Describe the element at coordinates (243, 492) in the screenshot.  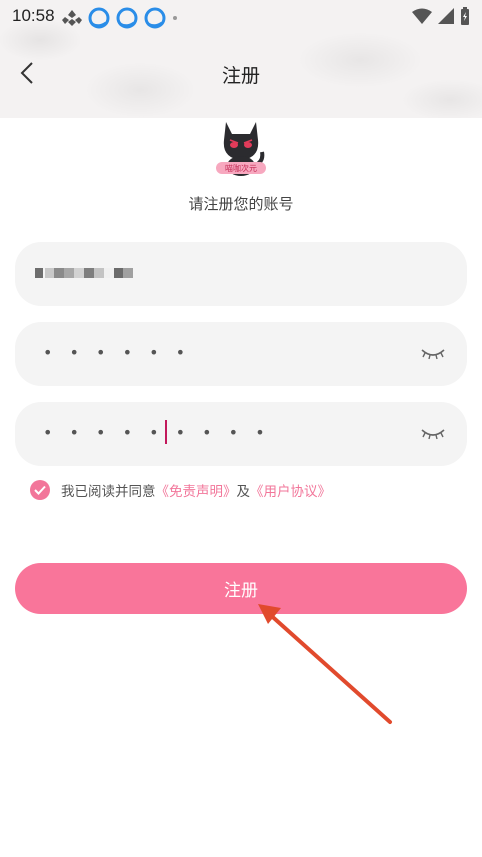
I see `agreement-and: 及` at that location.